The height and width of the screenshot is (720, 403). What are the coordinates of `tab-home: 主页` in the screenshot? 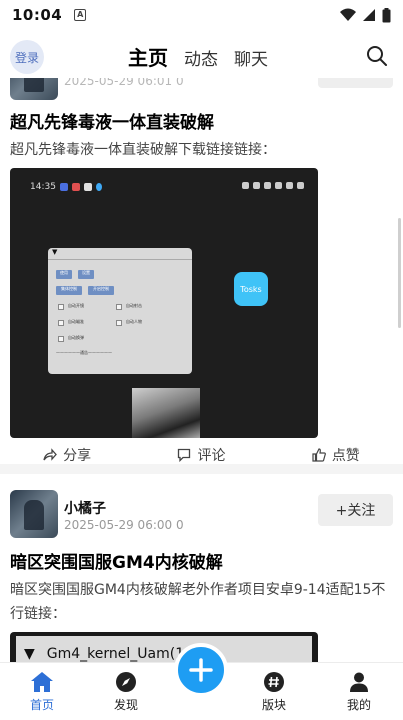 It's located at (148, 56).